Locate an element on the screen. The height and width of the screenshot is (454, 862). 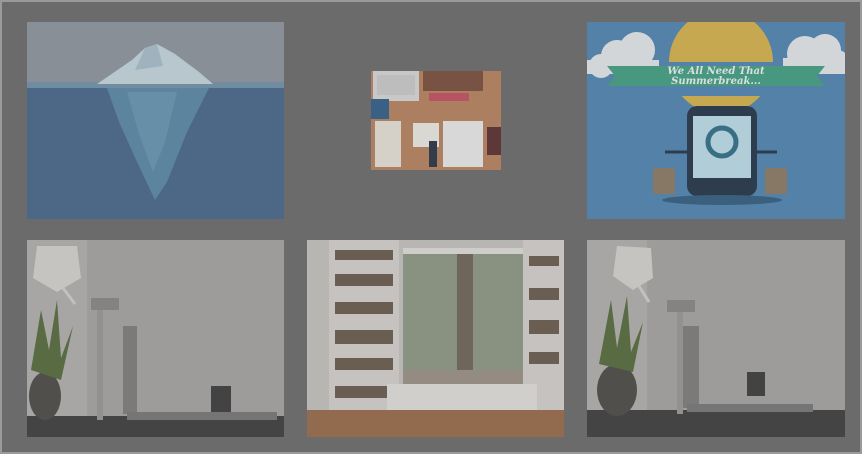
gallery-image-office-left is located at coordinates (155, 338).